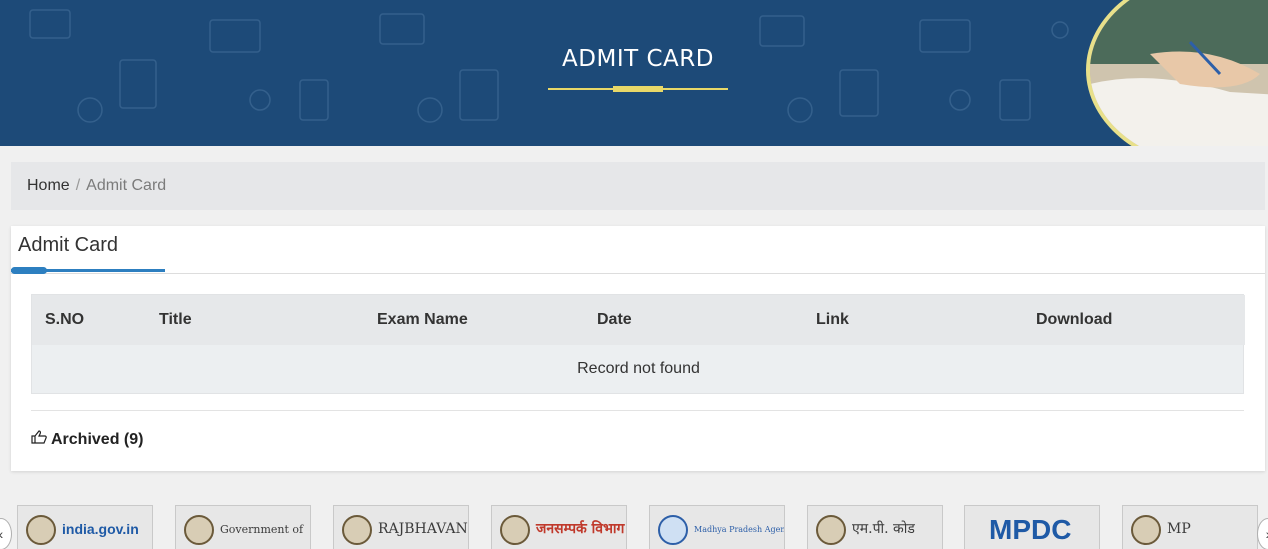 The height and width of the screenshot is (549, 1268). I want to click on logo-mpdc: MPDC, so click(1032, 527).